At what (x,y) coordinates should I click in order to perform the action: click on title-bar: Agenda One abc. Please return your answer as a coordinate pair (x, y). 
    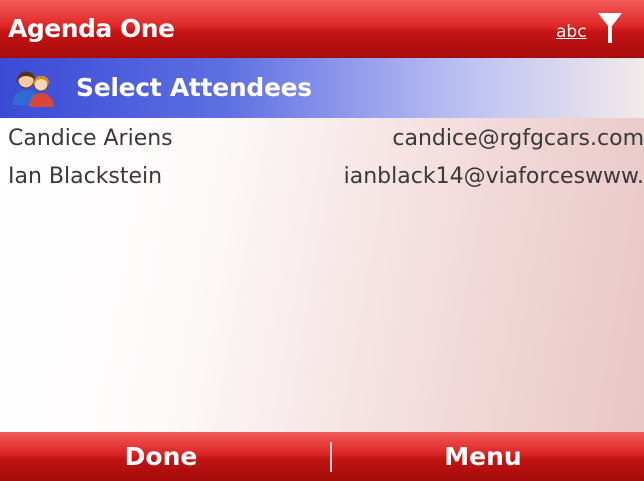
    Looking at the image, I should click on (322, 29).